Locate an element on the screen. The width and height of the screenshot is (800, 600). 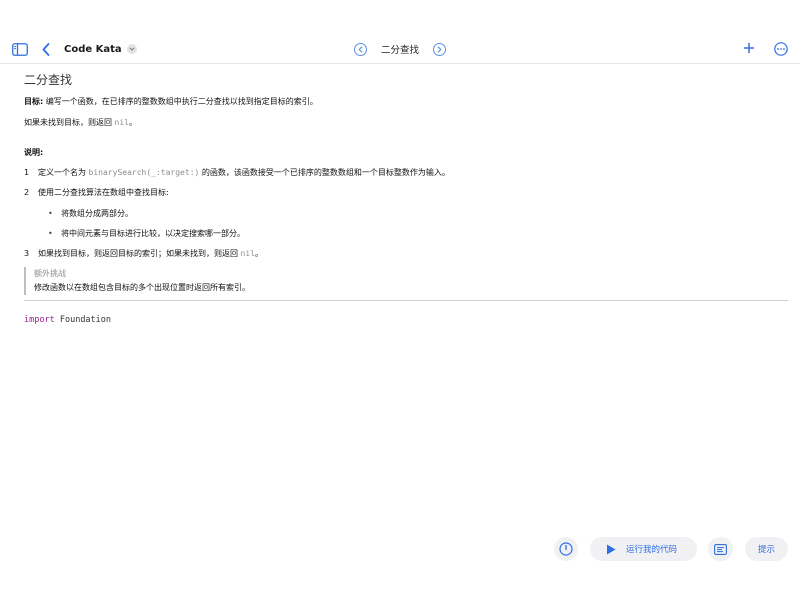
code-editor: import Foundation is located at coordinates (67, 320).